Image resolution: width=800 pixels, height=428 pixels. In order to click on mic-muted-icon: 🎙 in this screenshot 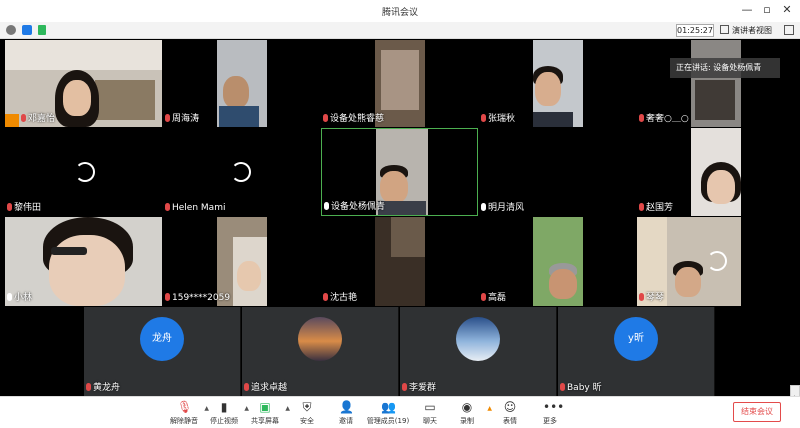, I will do `click(185, 407)`.